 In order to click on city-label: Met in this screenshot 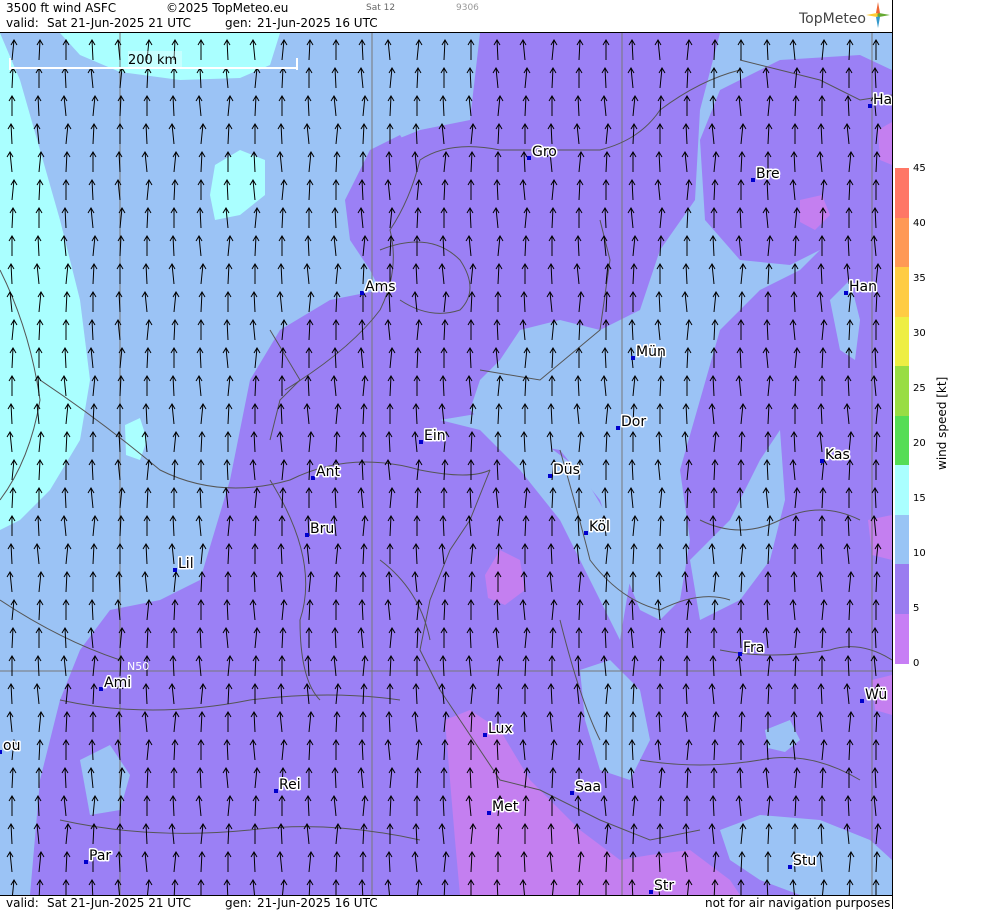, I will do `click(505, 807)`.